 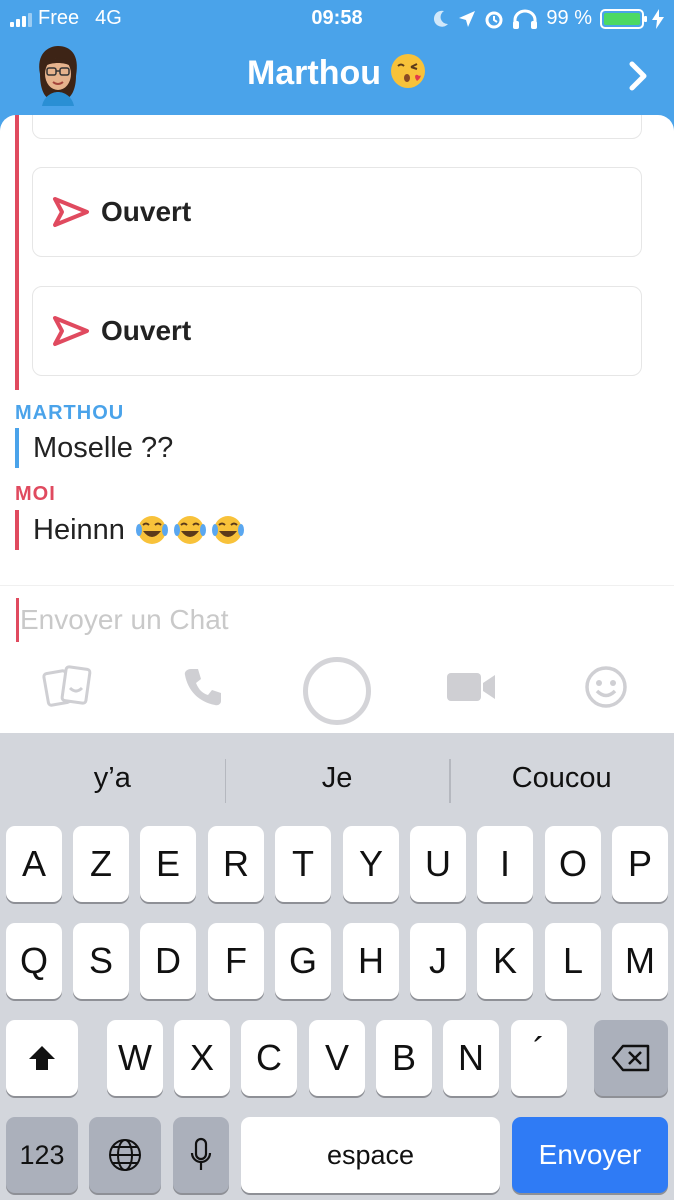 What do you see at coordinates (539, 1058) in the screenshot?
I see `key-acute-accent: ´` at bounding box center [539, 1058].